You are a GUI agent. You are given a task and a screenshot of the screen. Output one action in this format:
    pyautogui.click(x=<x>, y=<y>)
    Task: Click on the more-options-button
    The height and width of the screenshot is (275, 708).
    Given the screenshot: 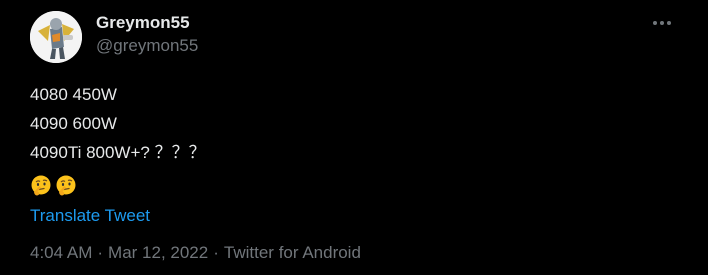 What is the action you would take?
    pyautogui.click(x=662, y=23)
    